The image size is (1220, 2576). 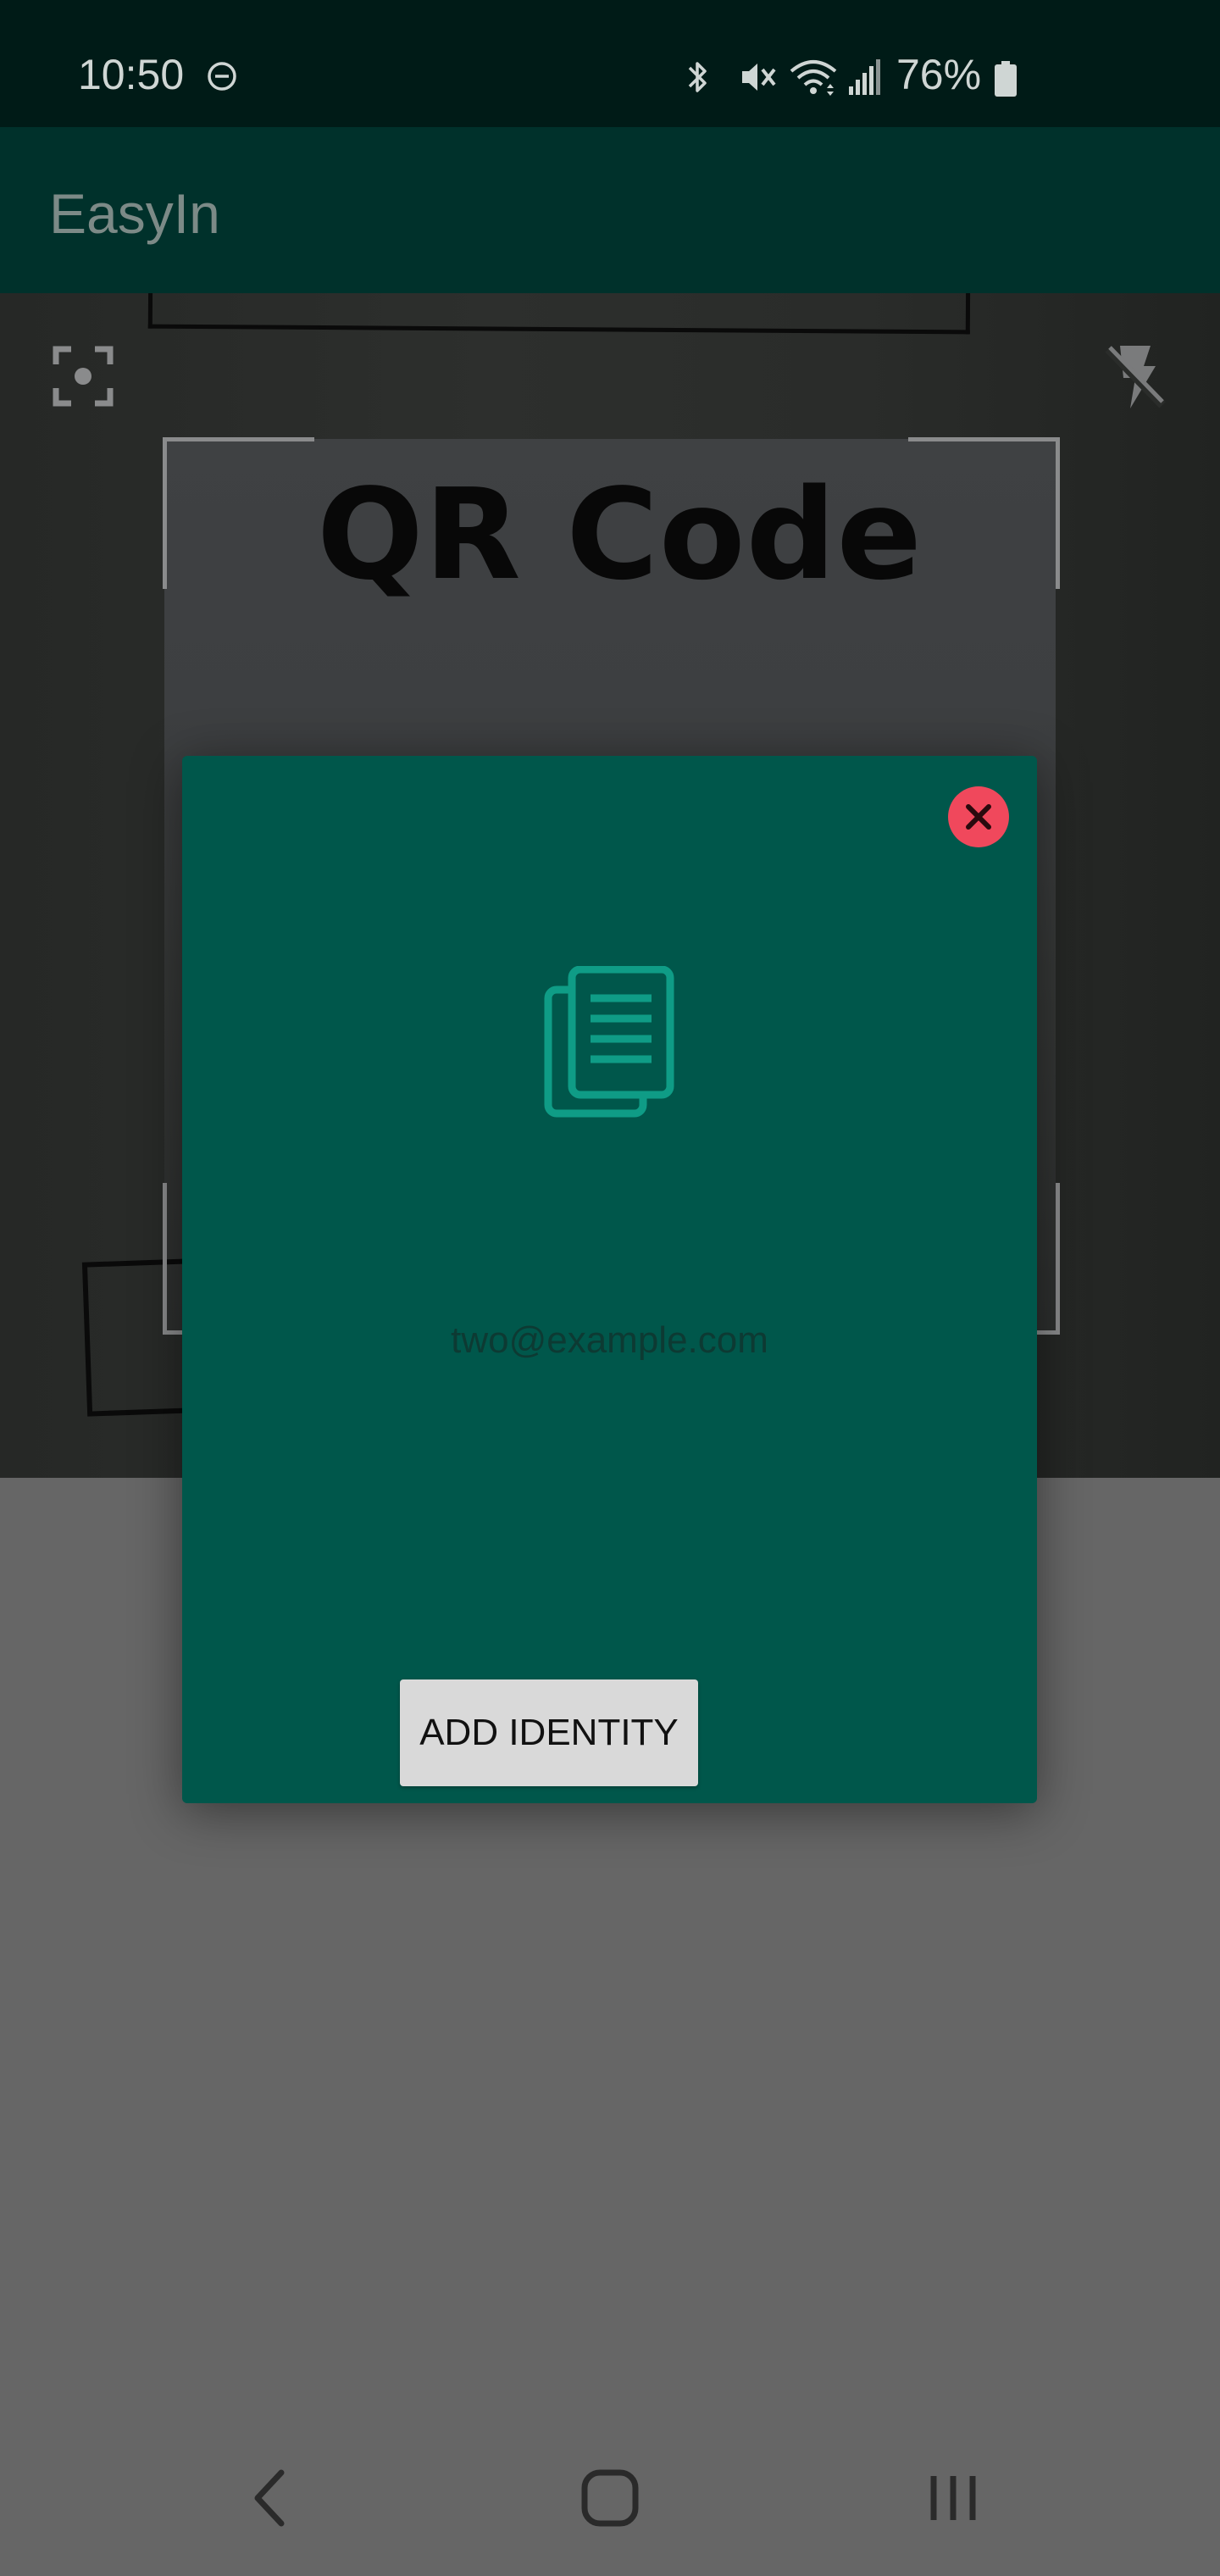 I want to click on status-bar: 10:50 76%, so click(x=610, y=63).